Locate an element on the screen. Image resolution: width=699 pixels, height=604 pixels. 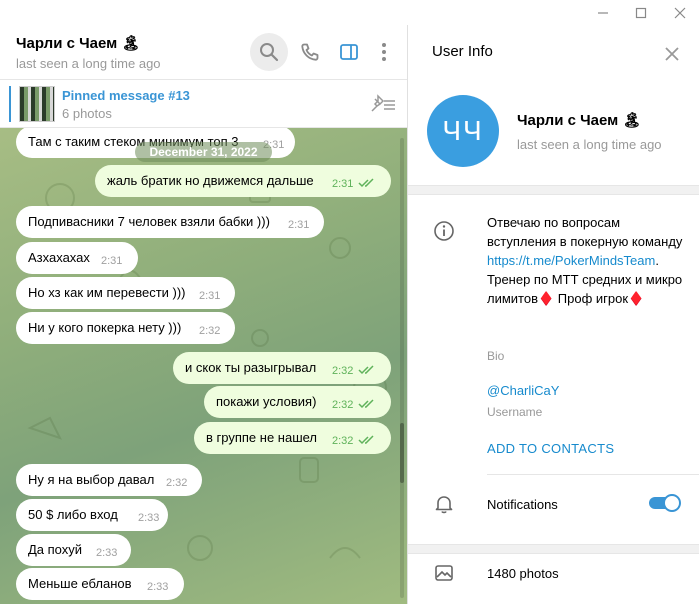
minimize-icon is located at coordinates (603, 12).